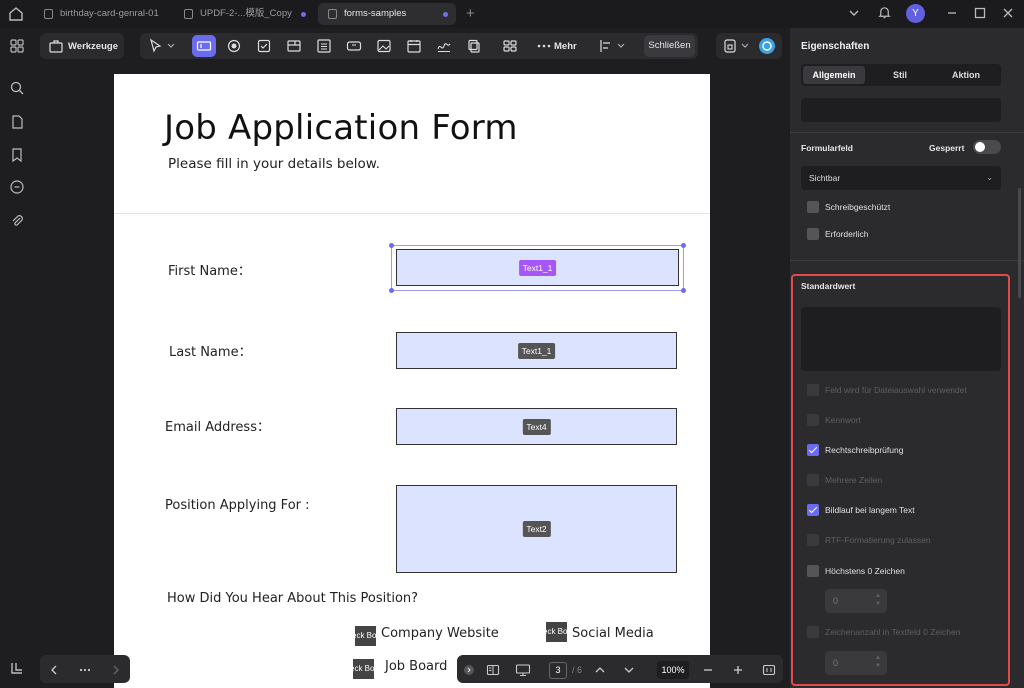  I want to click on tab-action: Aktion, so click(966, 75).